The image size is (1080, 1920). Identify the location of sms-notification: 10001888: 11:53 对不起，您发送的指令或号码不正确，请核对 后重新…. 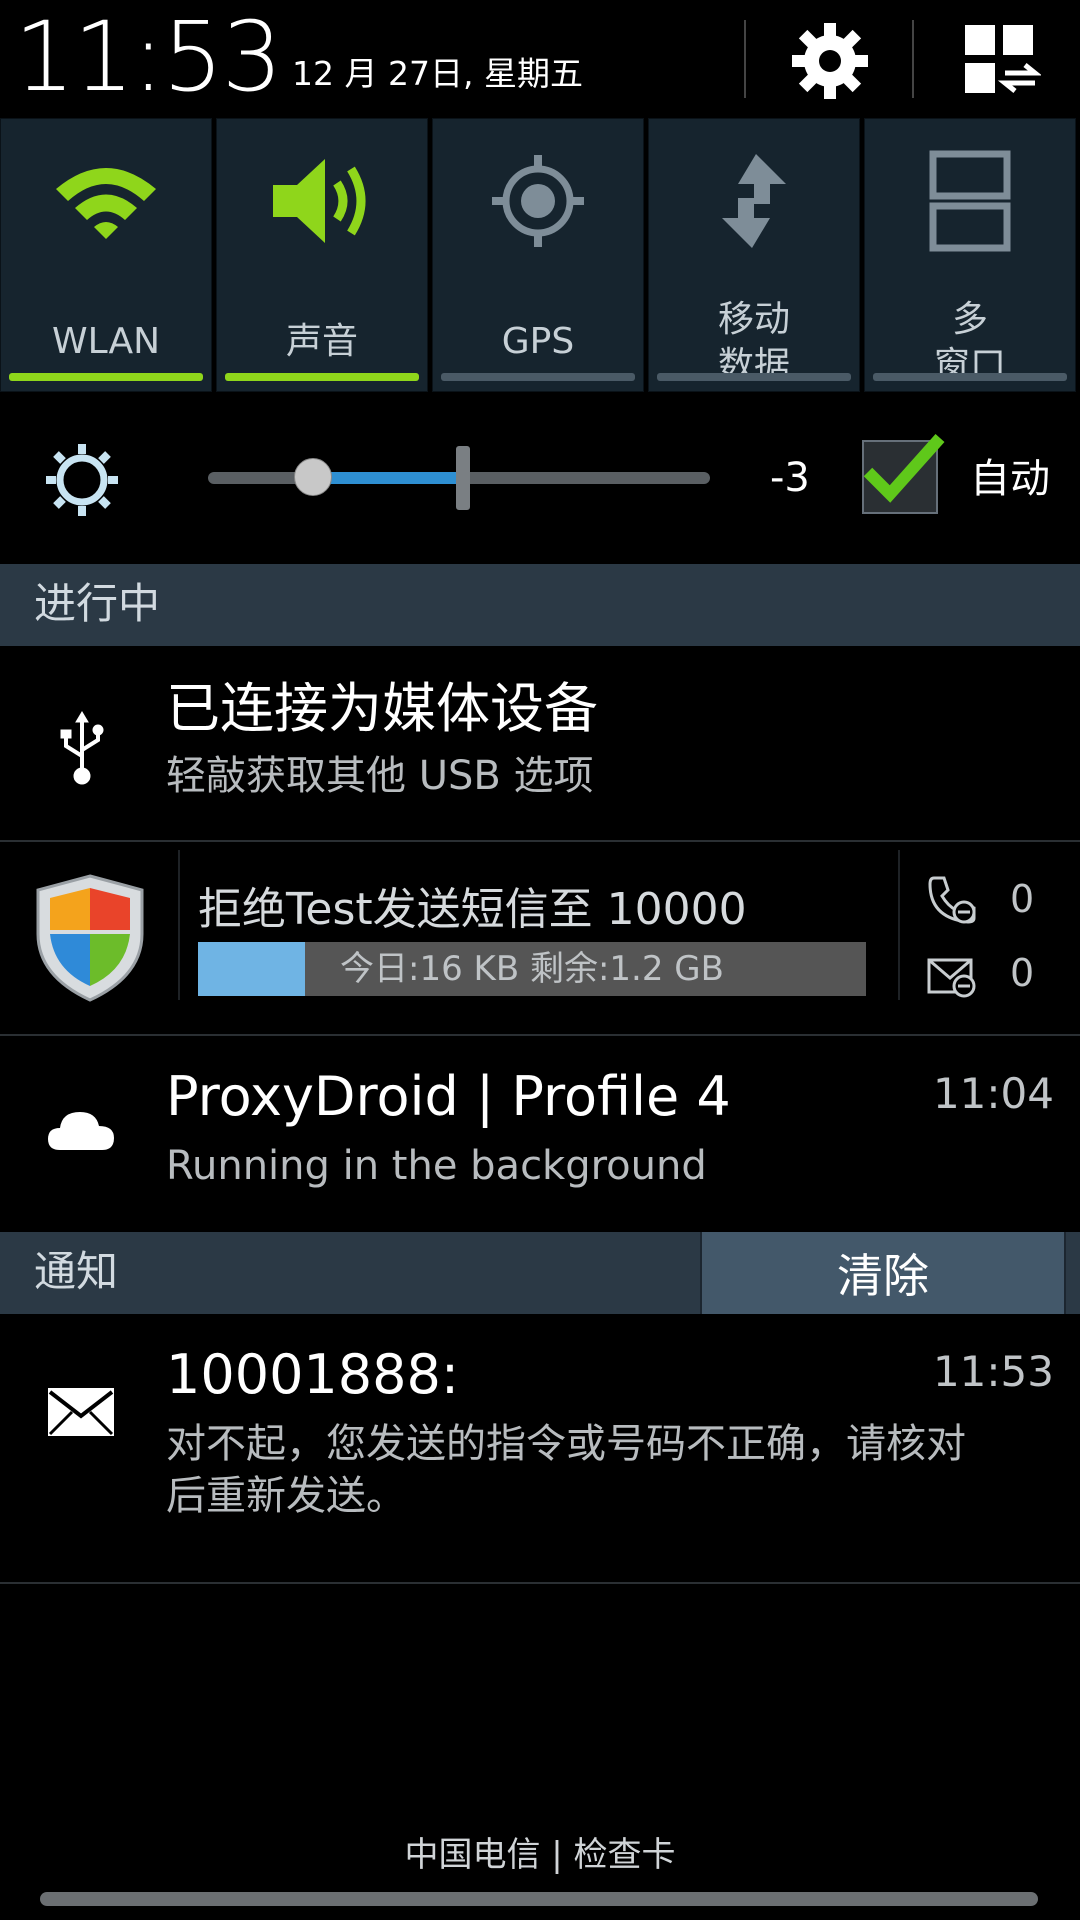
(540, 1449).